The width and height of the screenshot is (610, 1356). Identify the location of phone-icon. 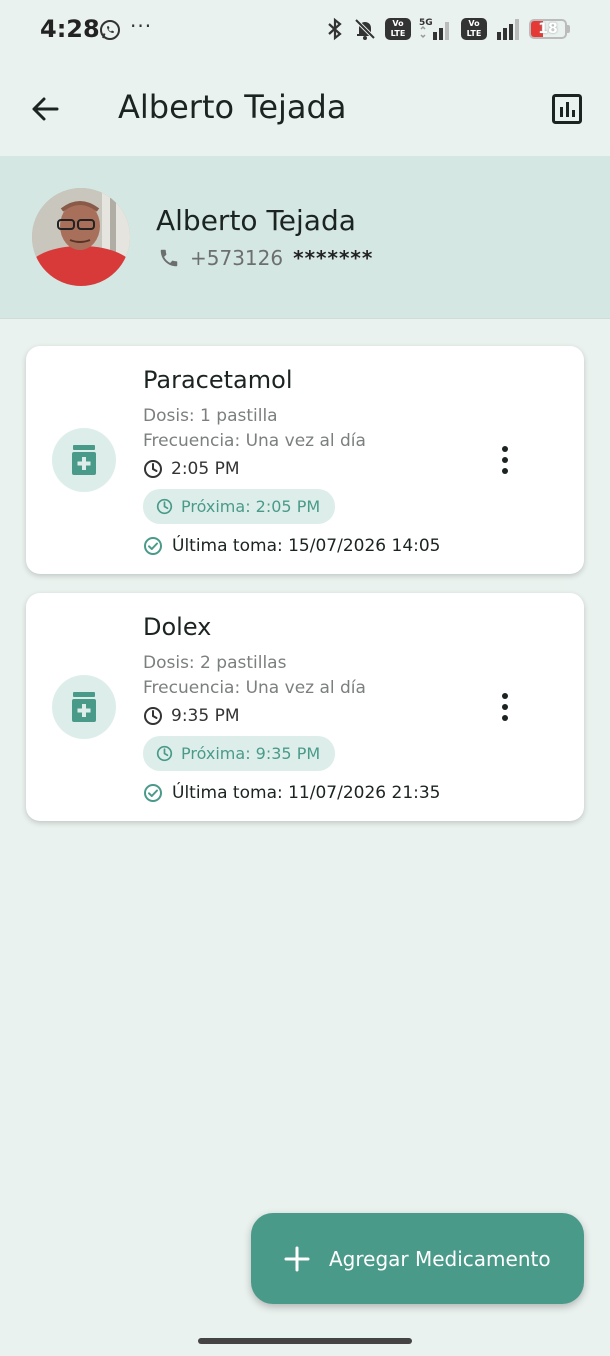
(169, 258).